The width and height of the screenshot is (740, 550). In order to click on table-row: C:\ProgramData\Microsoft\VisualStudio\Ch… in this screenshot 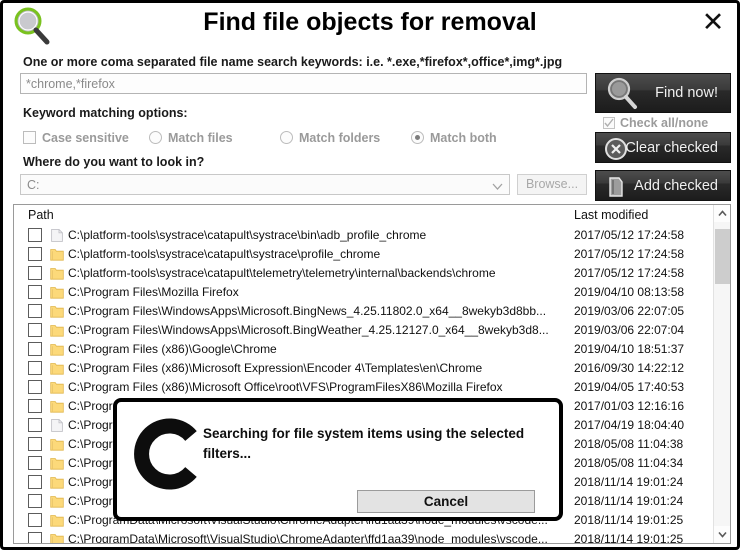, I will do `click(364, 537)`.